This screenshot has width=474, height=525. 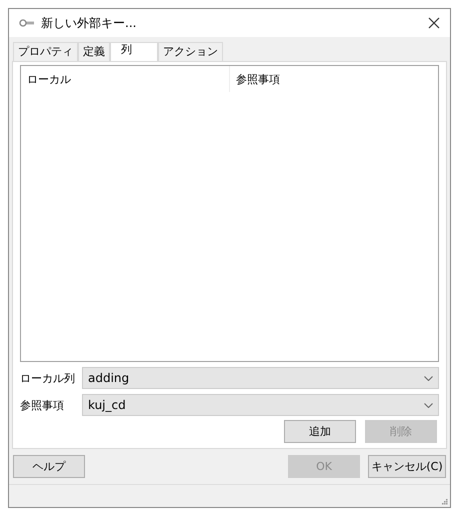 What do you see at coordinates (320, 431) in the screenshot?
I see `button: 追加` at bounding box center [320, 431].